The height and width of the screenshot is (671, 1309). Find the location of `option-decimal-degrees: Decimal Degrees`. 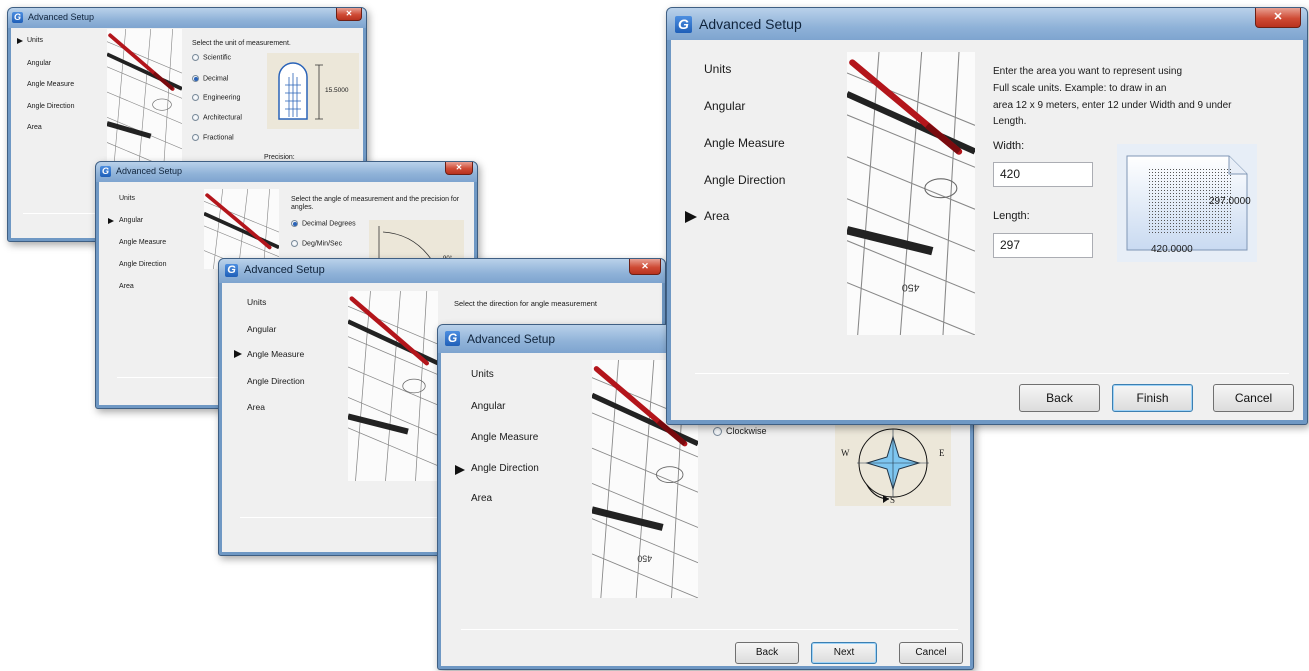

option-decimal-degrees: Decimal Degrees is located at coordinates (323, 223).